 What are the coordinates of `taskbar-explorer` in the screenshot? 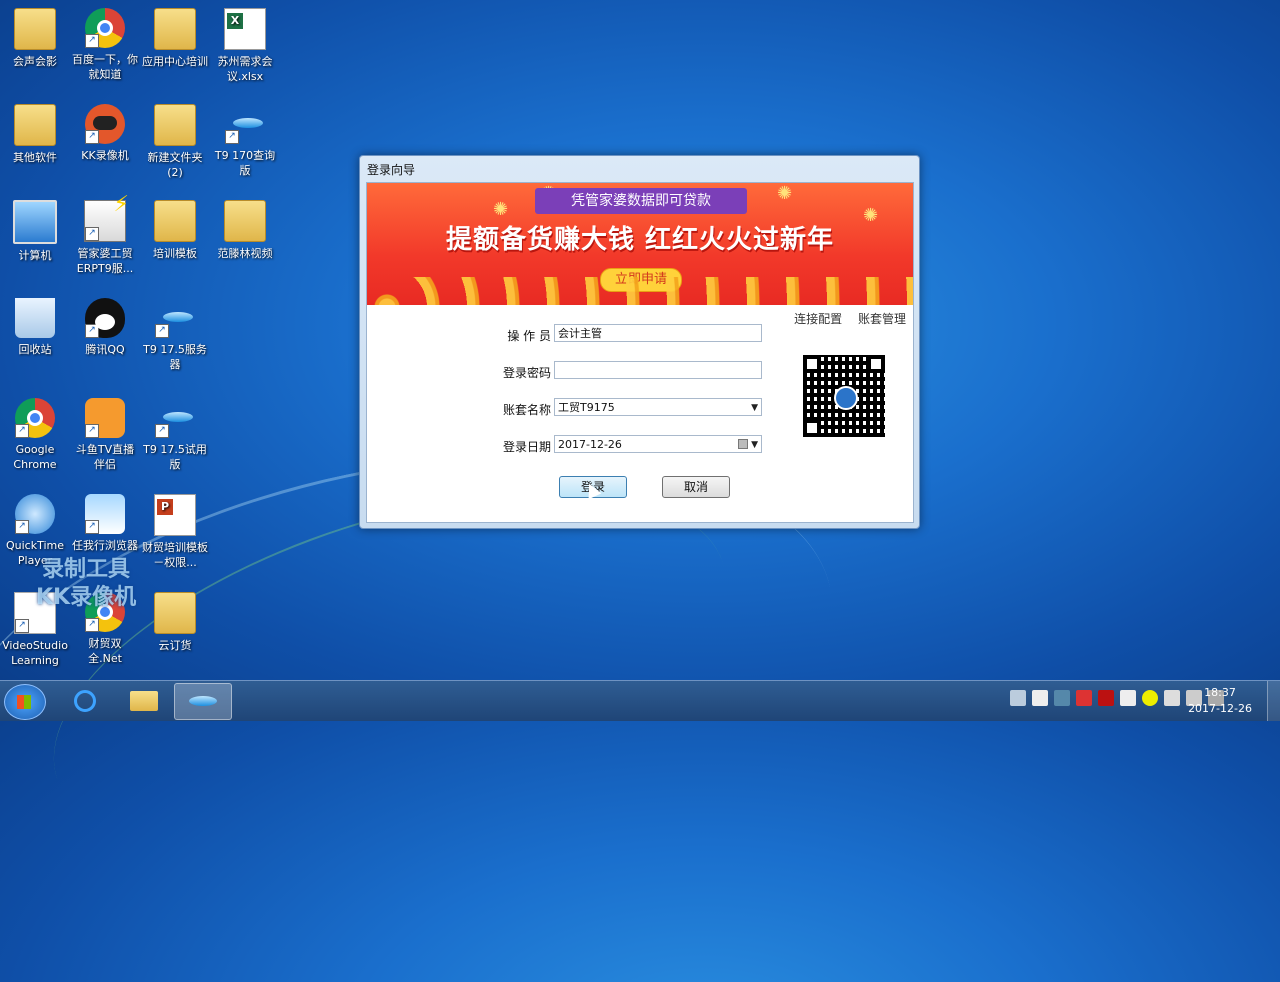 It's located at (144, 700).